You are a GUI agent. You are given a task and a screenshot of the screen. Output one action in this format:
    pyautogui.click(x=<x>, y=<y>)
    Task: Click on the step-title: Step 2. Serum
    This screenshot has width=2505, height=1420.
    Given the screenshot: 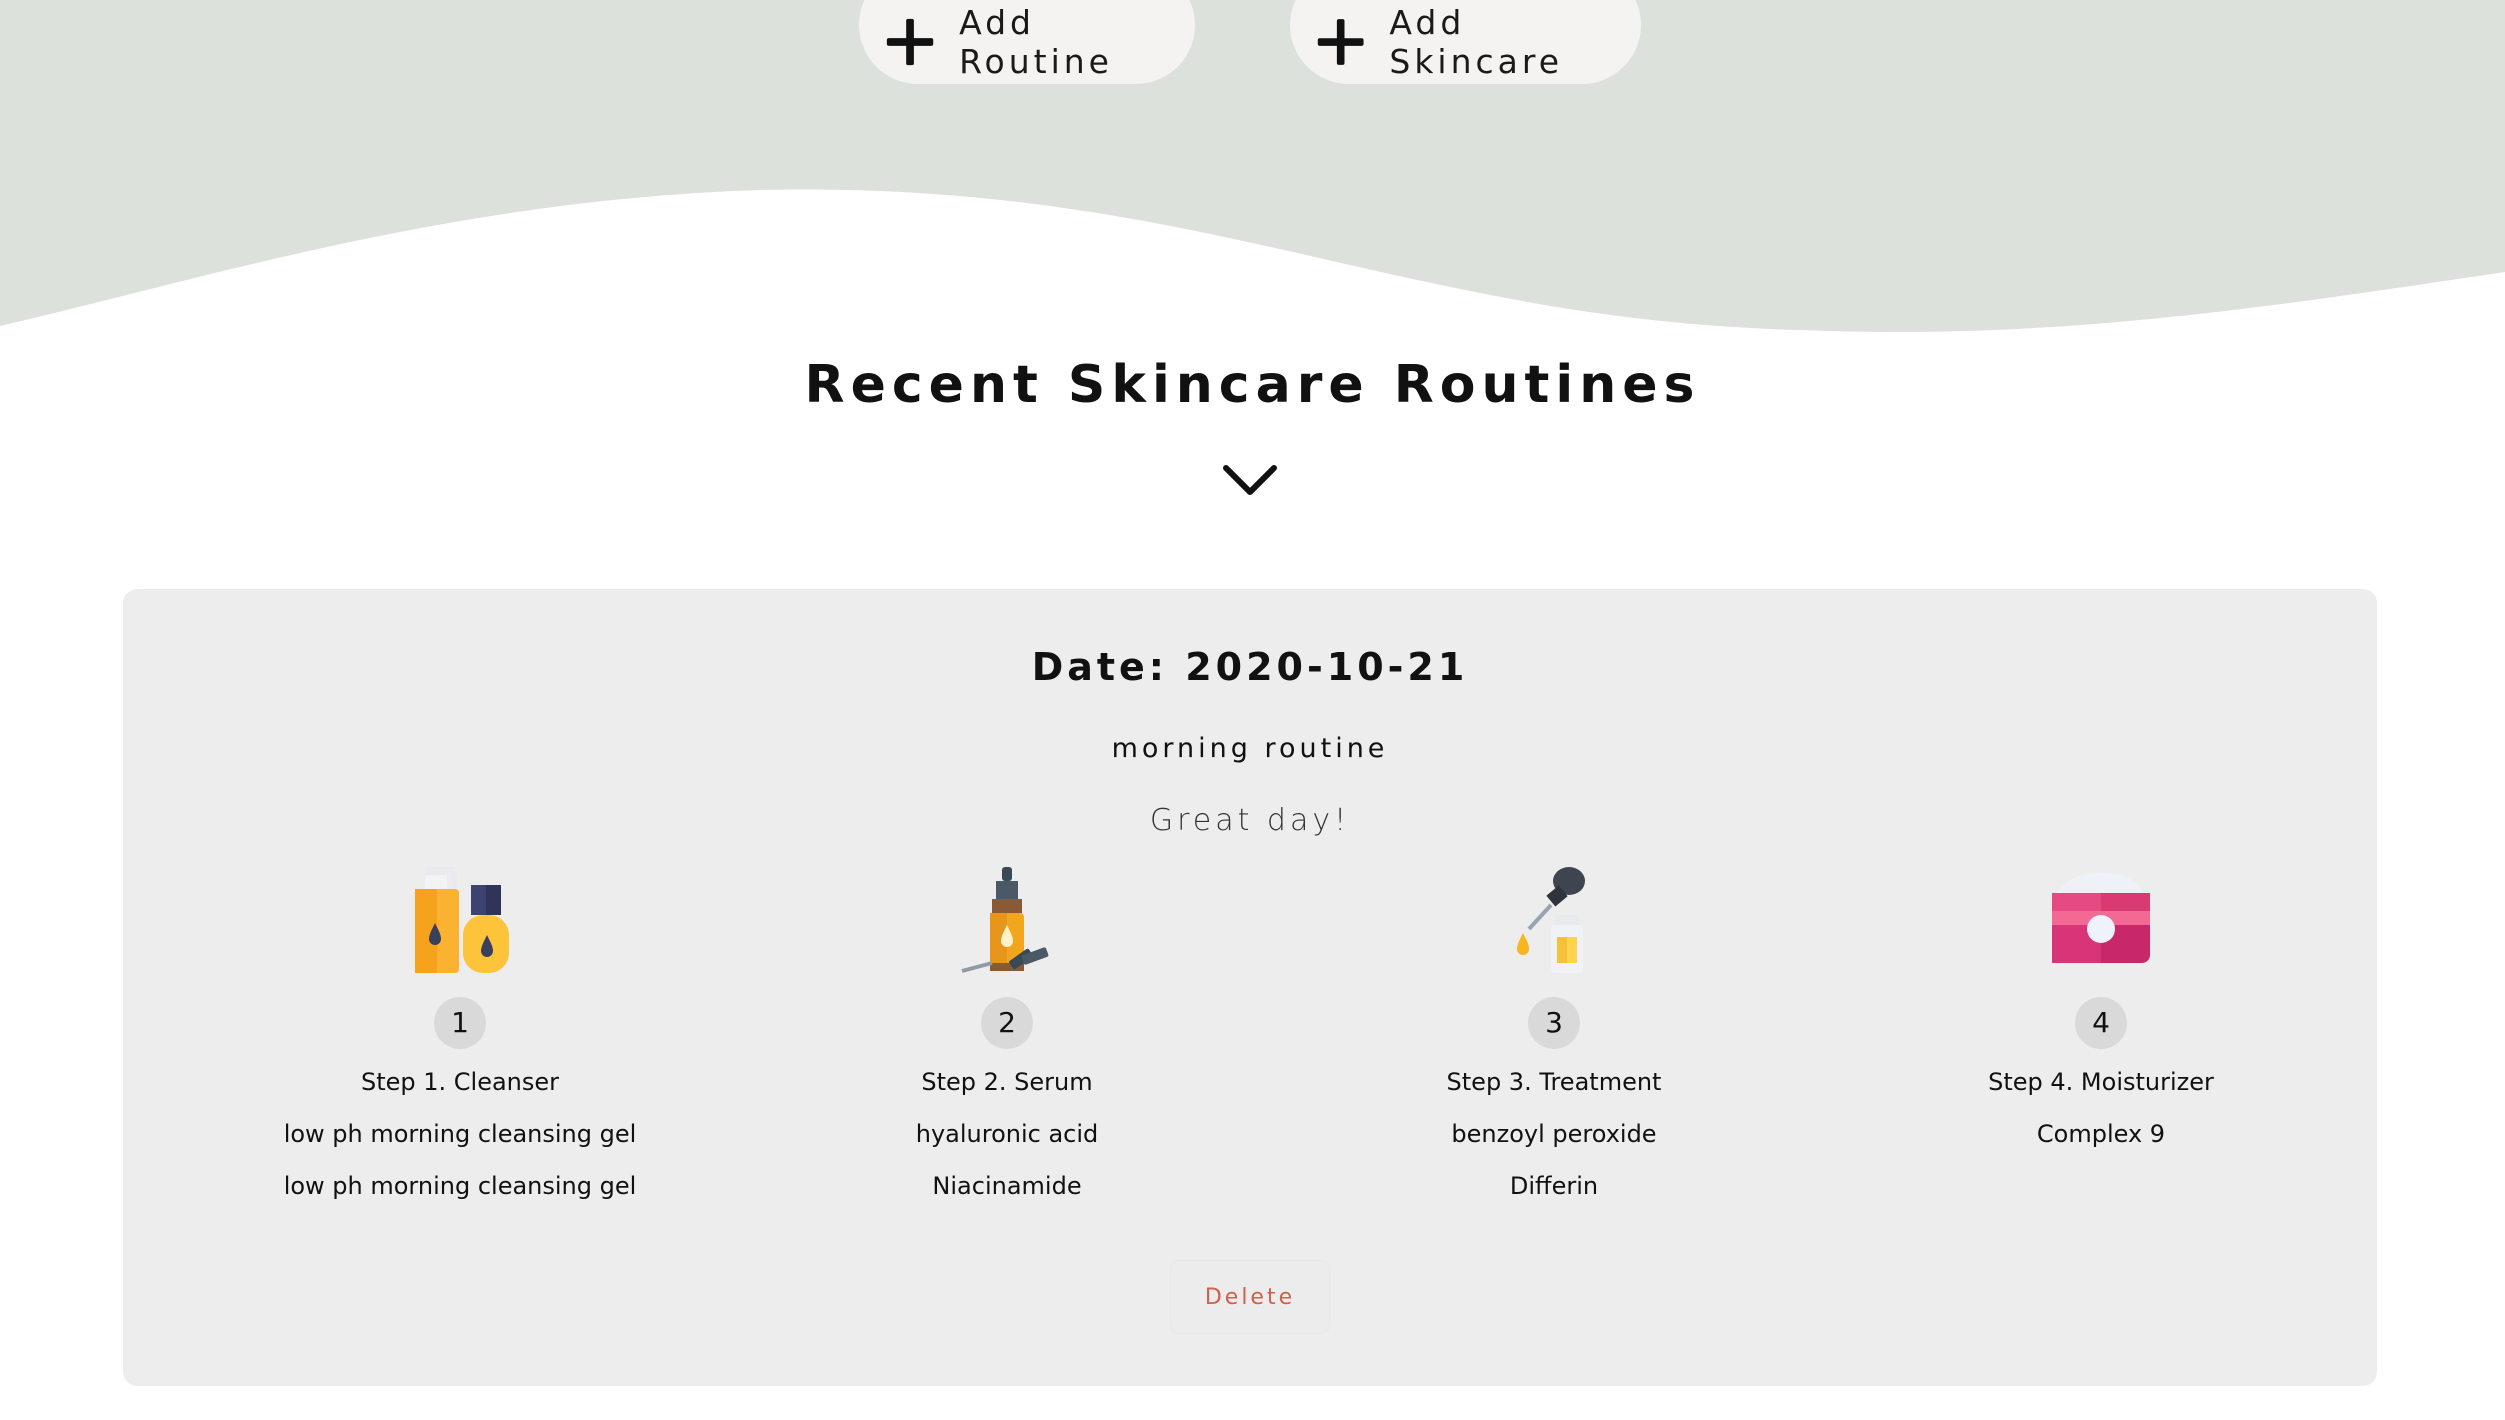 What is the action you would take?
    pyautogui.click(x=1007, y=1082)
    